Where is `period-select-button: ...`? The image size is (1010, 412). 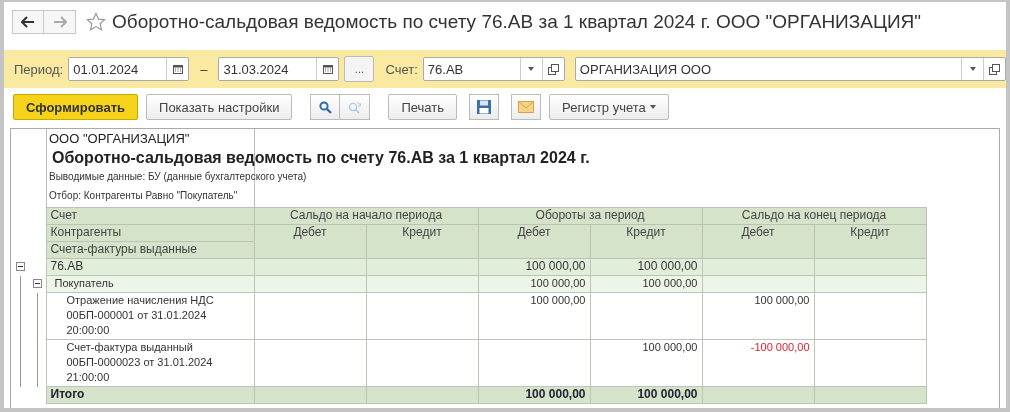
period-select-button: ... is located at coordinates (359, 69).